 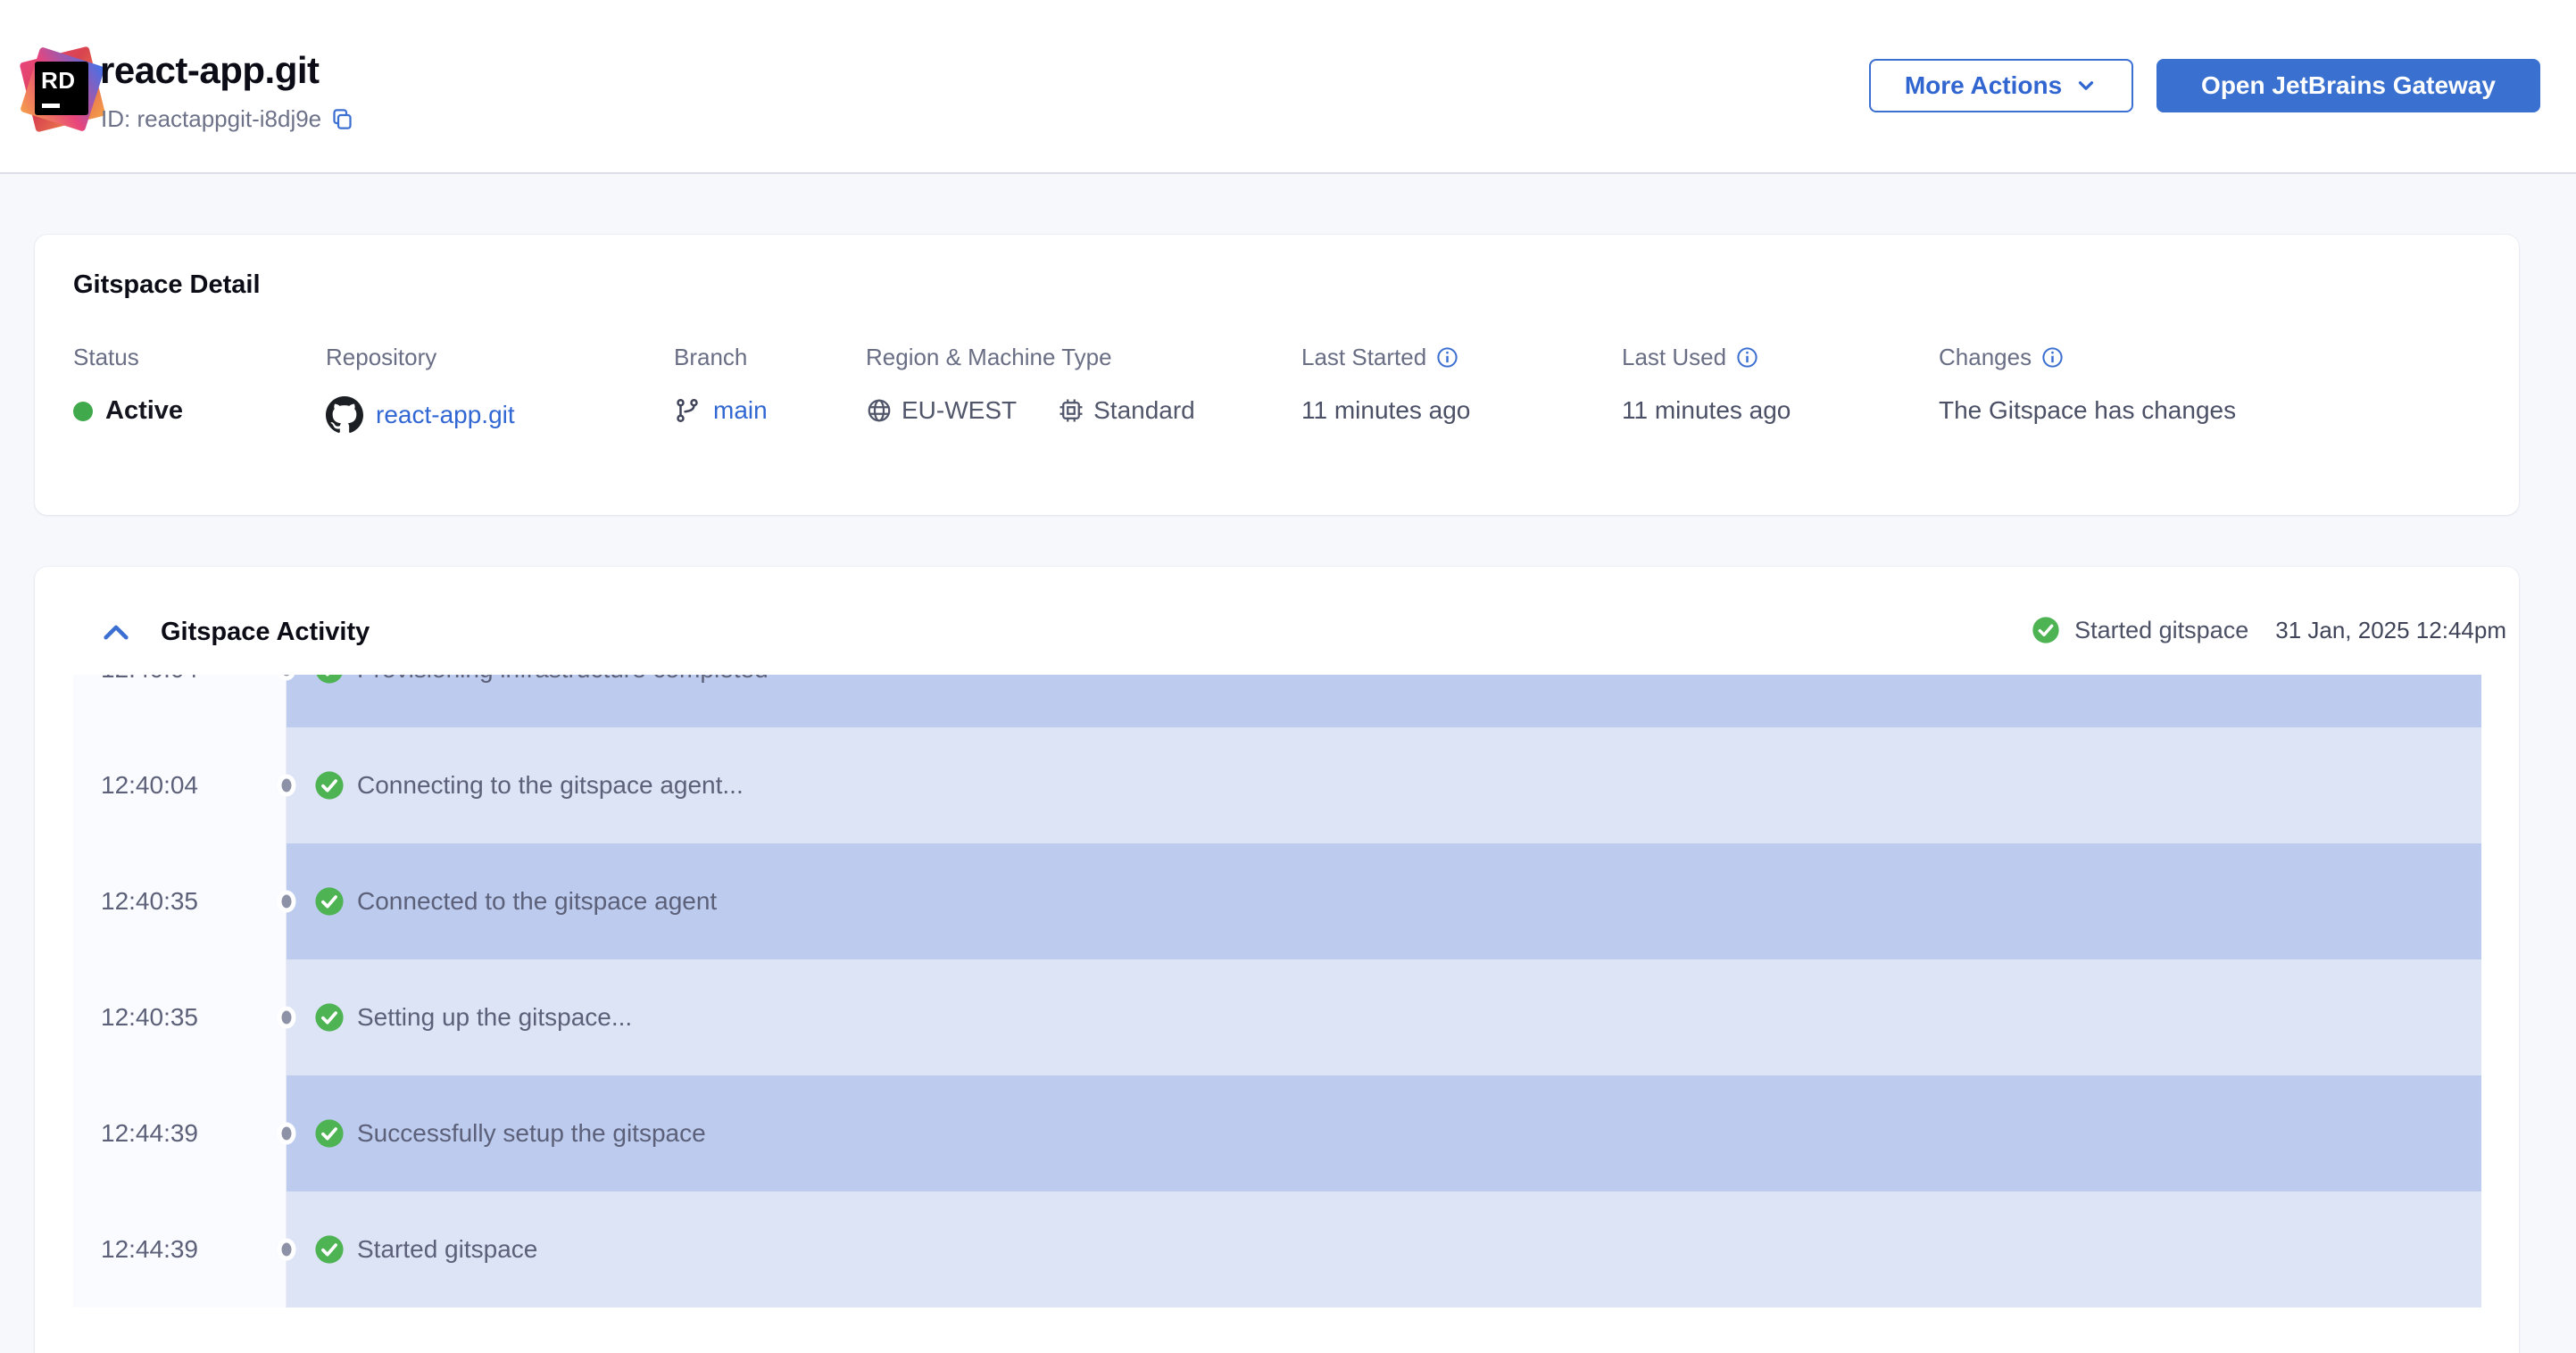 What do you see at coordinates (740, 410) in the screenshot?
I see `branch-link: main` at bounding box center [740, 410].